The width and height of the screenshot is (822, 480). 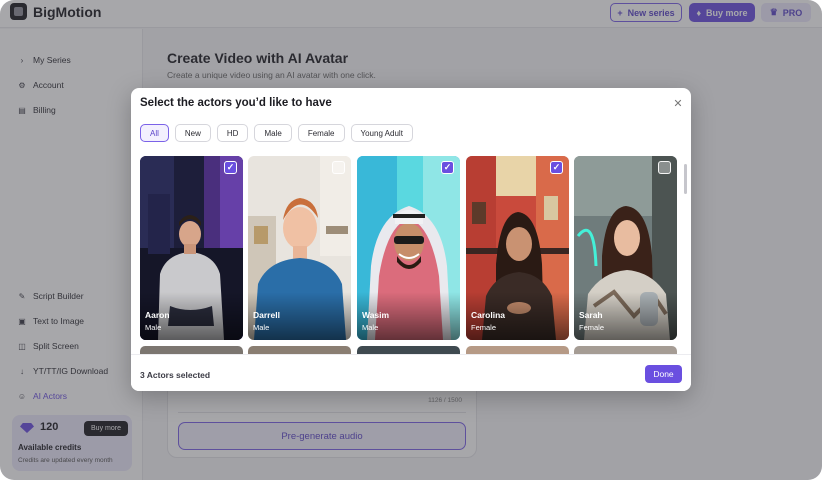 I want to click on filter-female: Female, so click(x=321, y=133).